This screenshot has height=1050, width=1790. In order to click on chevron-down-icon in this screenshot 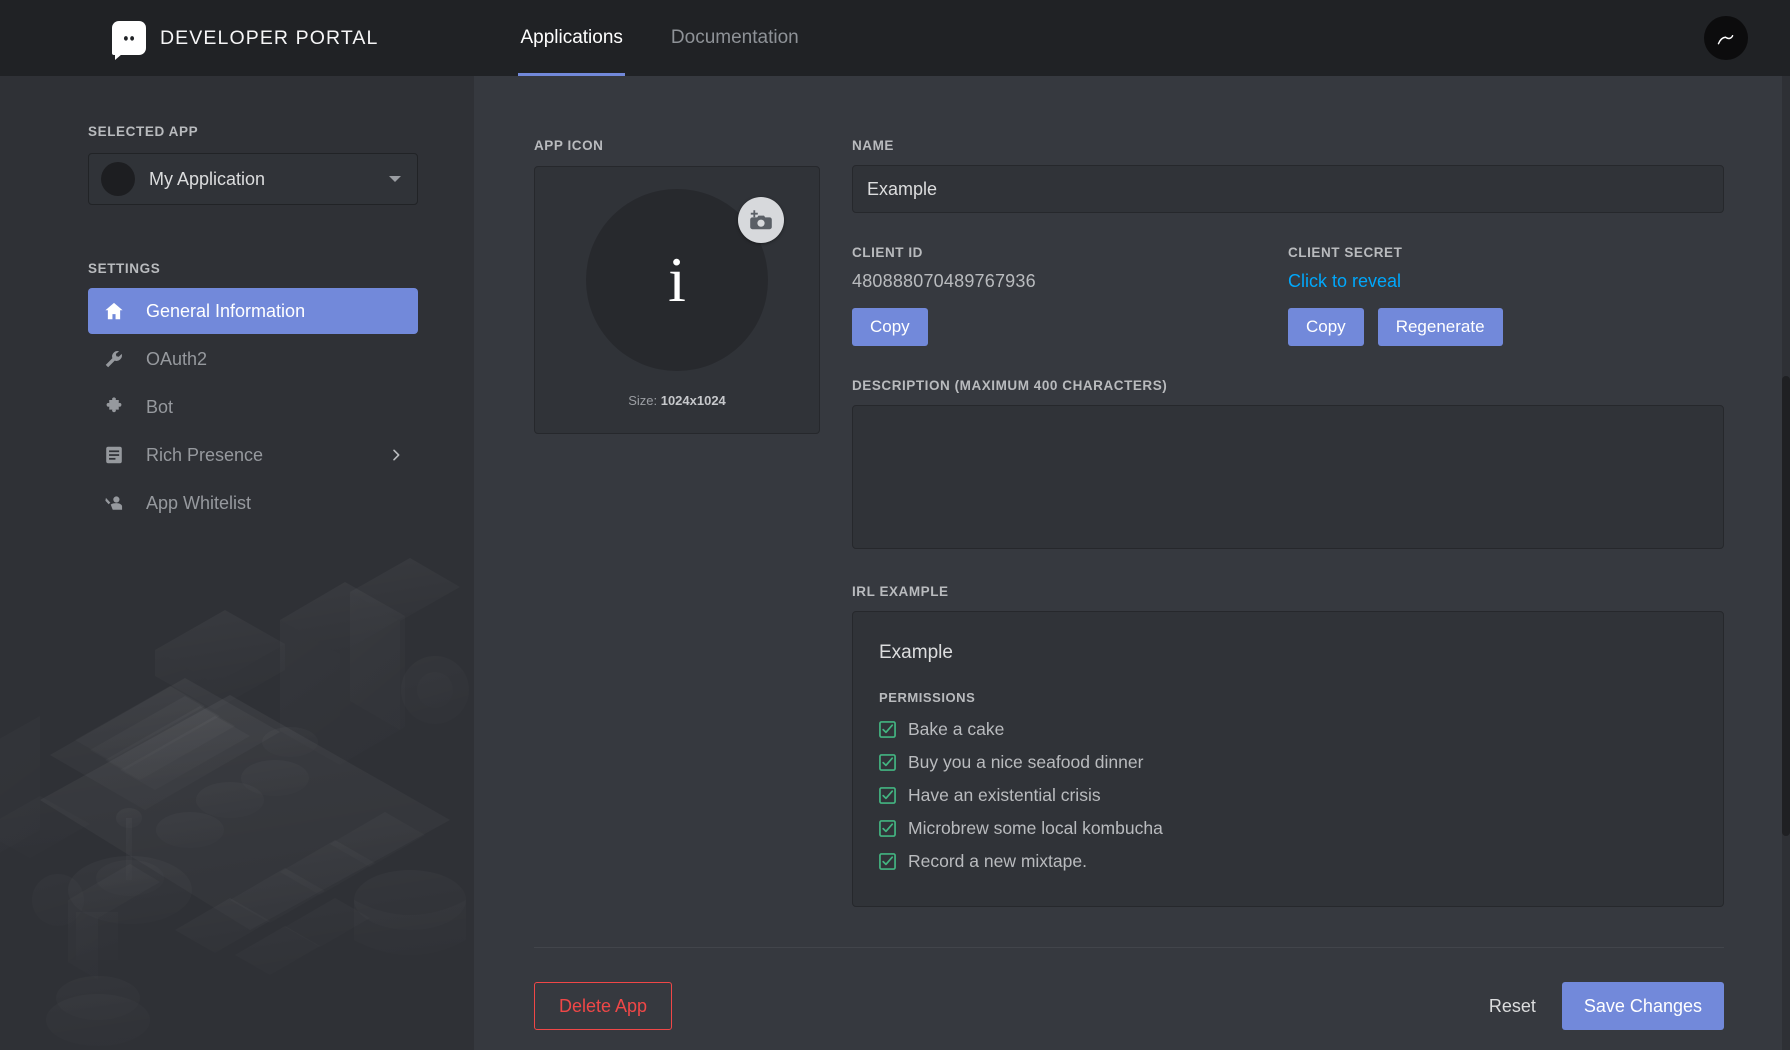, I will do `click(395, 179)`.